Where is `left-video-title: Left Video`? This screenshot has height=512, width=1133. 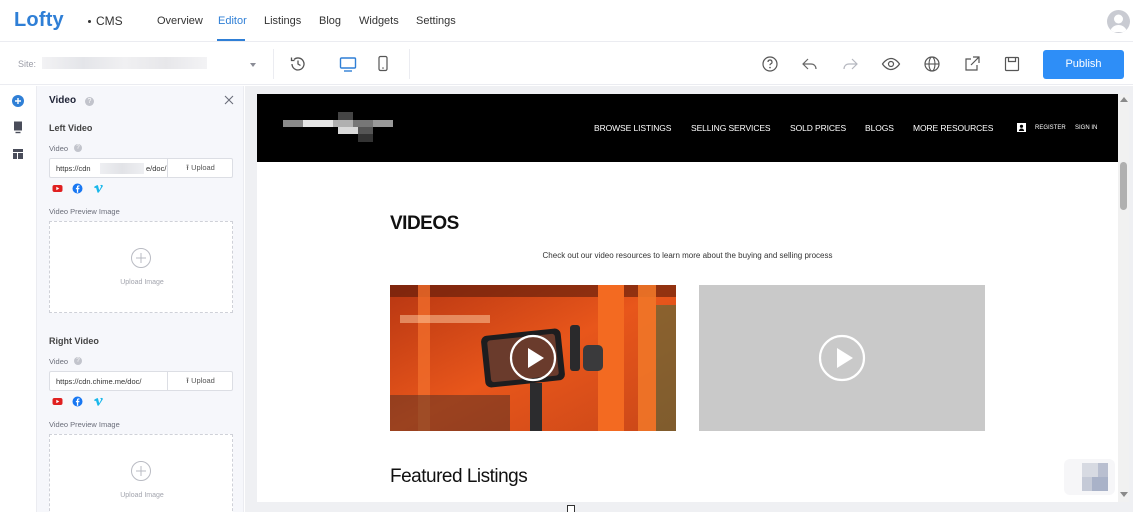
left-video-title: Left Video is located at coordinates (71, 128).